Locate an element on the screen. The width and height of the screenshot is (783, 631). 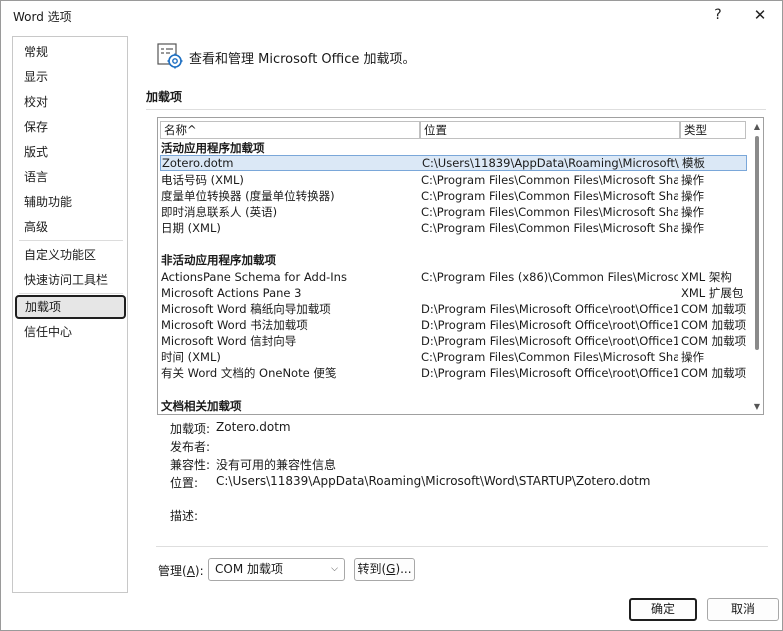
table-row: Microsoft Actions Pane 3 XML 扩展包 is located at coordinates (453, 293).